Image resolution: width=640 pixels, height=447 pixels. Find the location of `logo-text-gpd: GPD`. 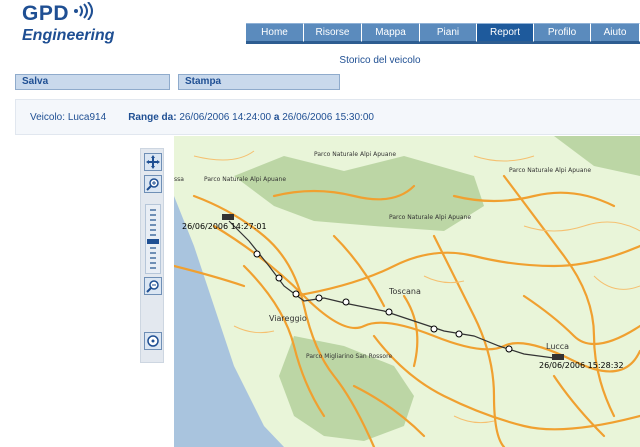

logo-text-gpd: GPD is located at coordinates (46, 13).